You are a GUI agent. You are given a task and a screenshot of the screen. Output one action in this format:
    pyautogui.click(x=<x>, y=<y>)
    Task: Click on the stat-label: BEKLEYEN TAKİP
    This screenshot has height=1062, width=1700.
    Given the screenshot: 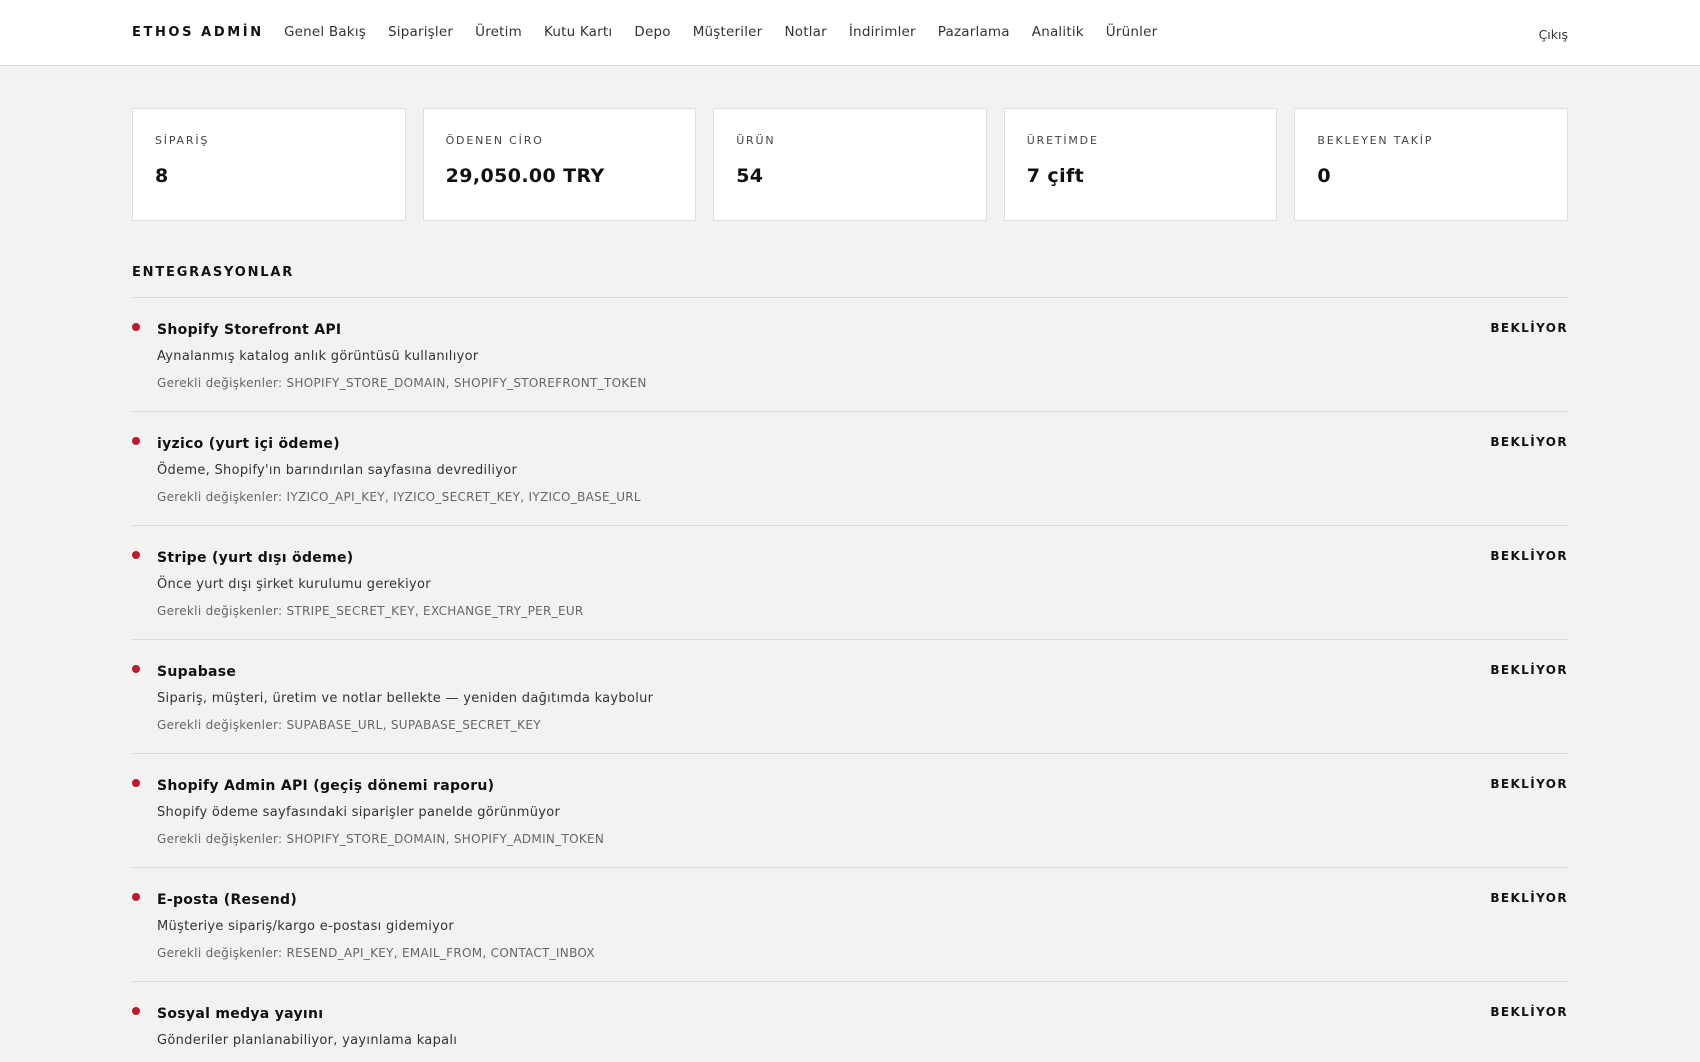 What is the action you would take?
    pyautogui.click(x=1375, y=140)
    